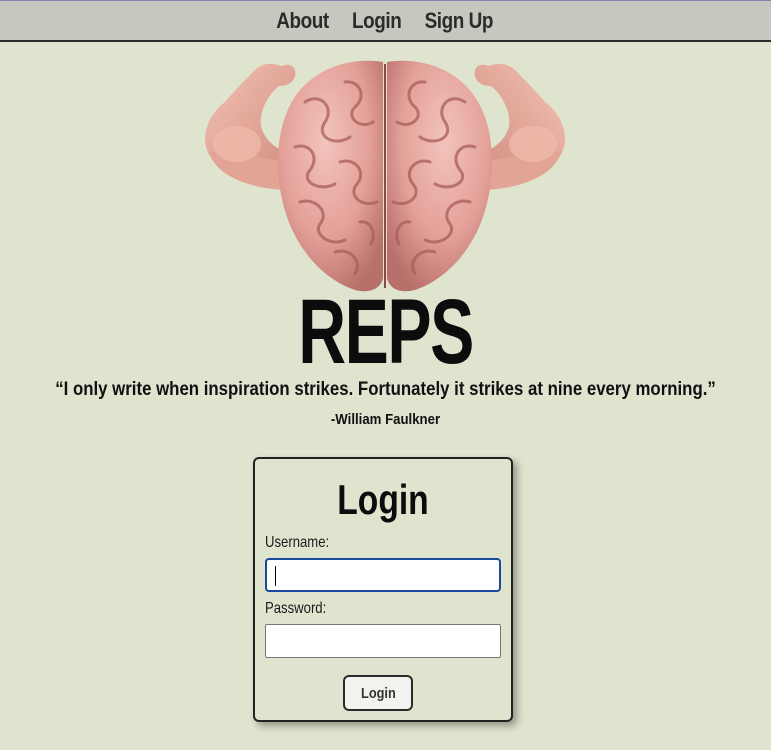 The width and height of the screenshot is (771, 750). I want to click on login-form: Login Username: Password: Login, so click(383, 589).